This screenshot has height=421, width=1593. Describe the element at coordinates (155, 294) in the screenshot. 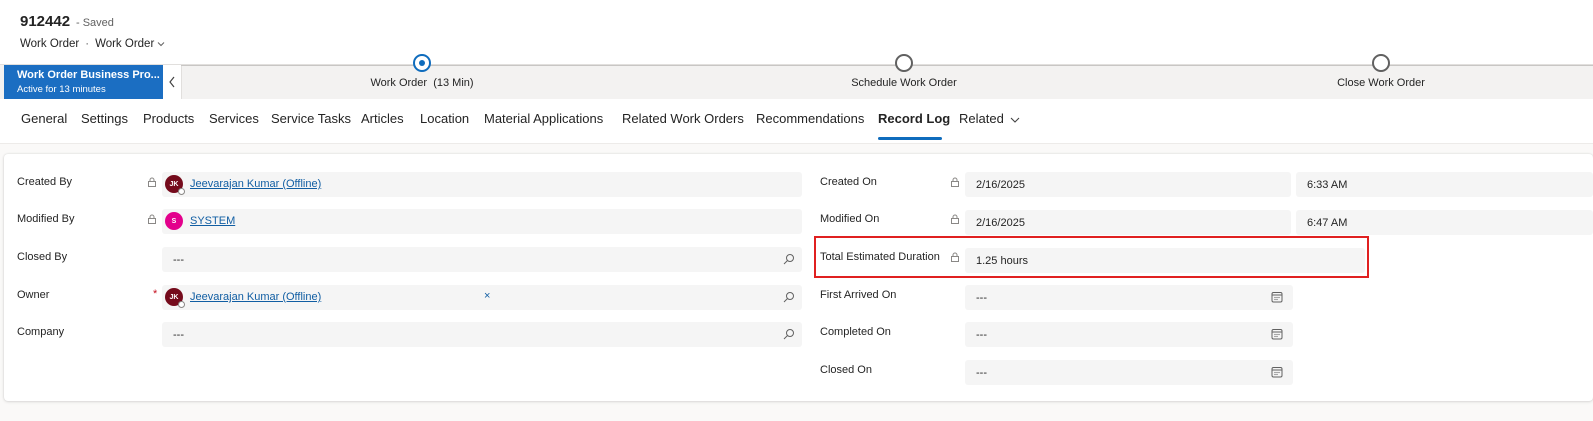

I see `required-indicator: *` at that location.